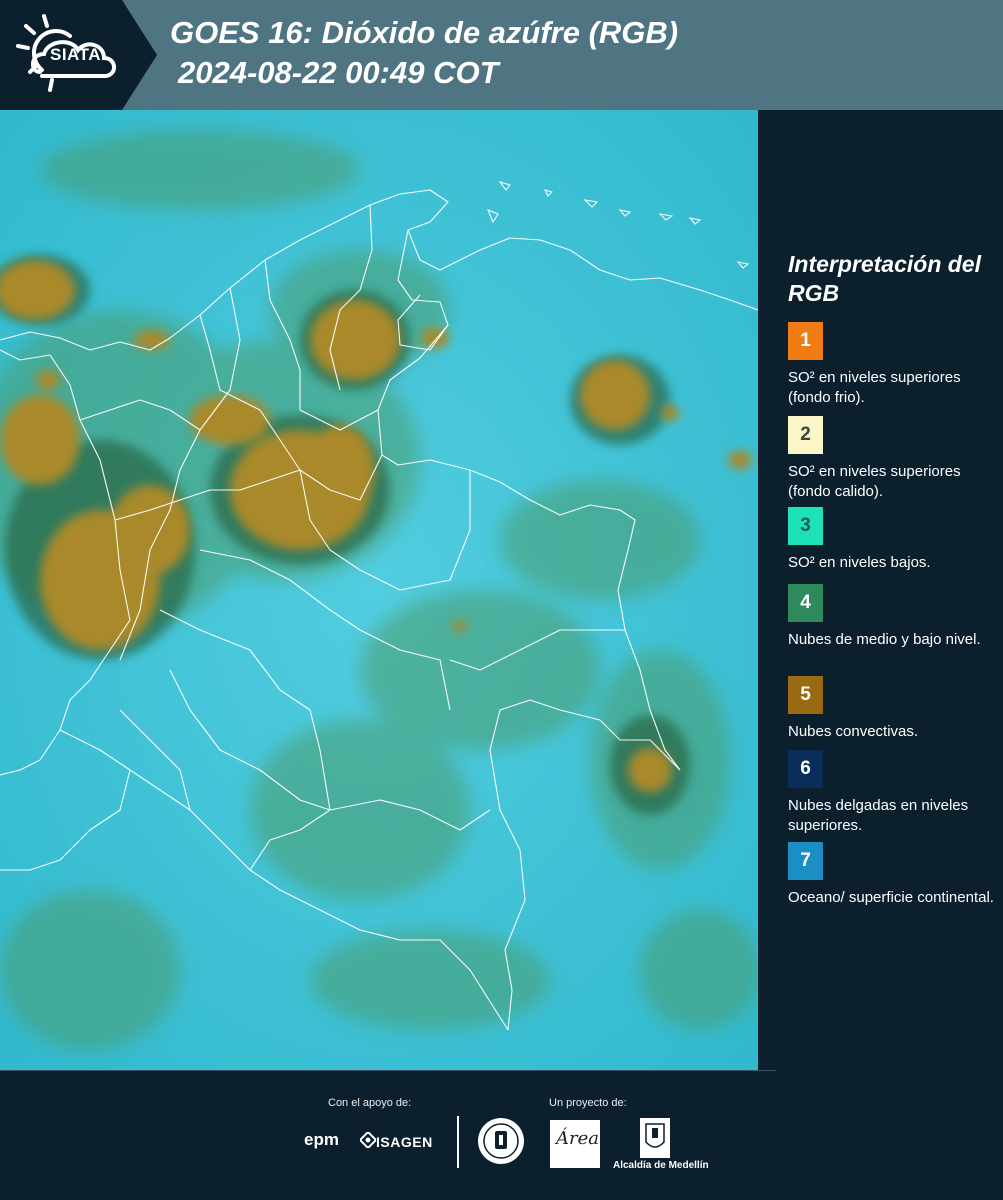  I want to click on legend-item-6: 6 Nubes delgadas en niveles superiores., so click(893, 793).